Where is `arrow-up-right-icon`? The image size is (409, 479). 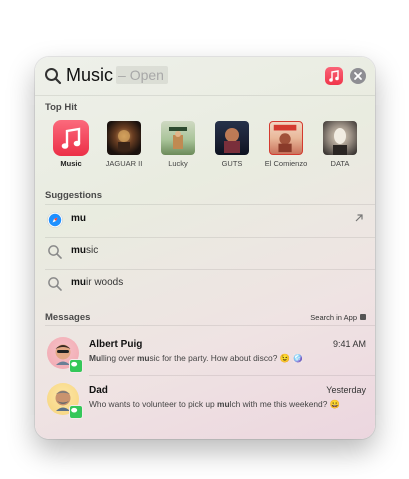 arrow-up-right-icon is located at coordinates (359, 218).